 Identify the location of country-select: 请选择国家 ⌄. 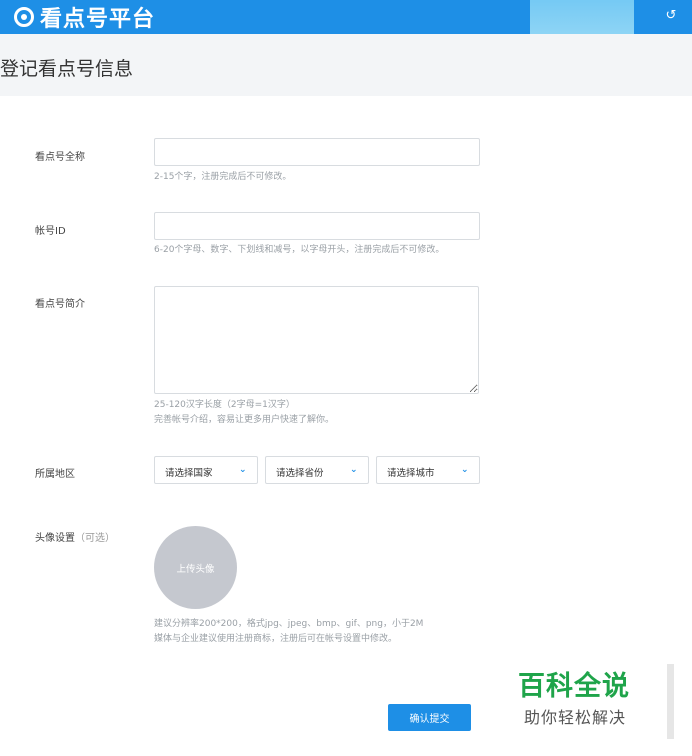
(206, 470).